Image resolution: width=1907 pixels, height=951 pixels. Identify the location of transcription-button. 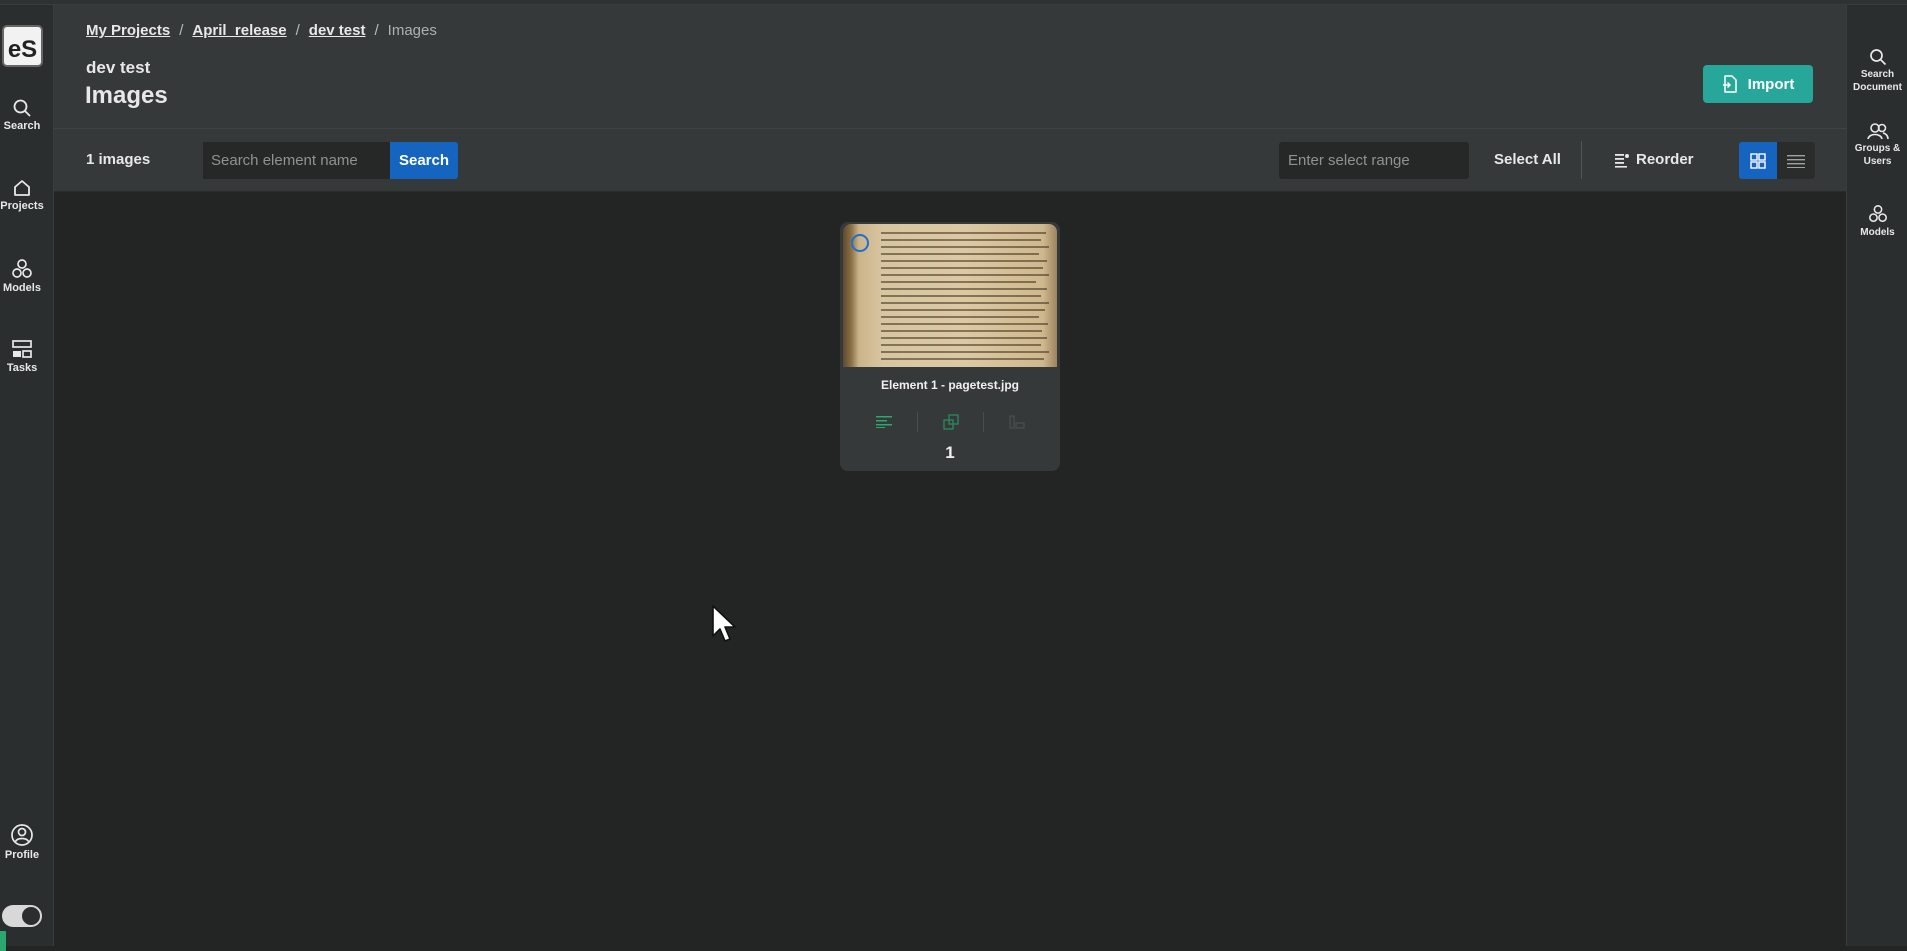
(884, 422).